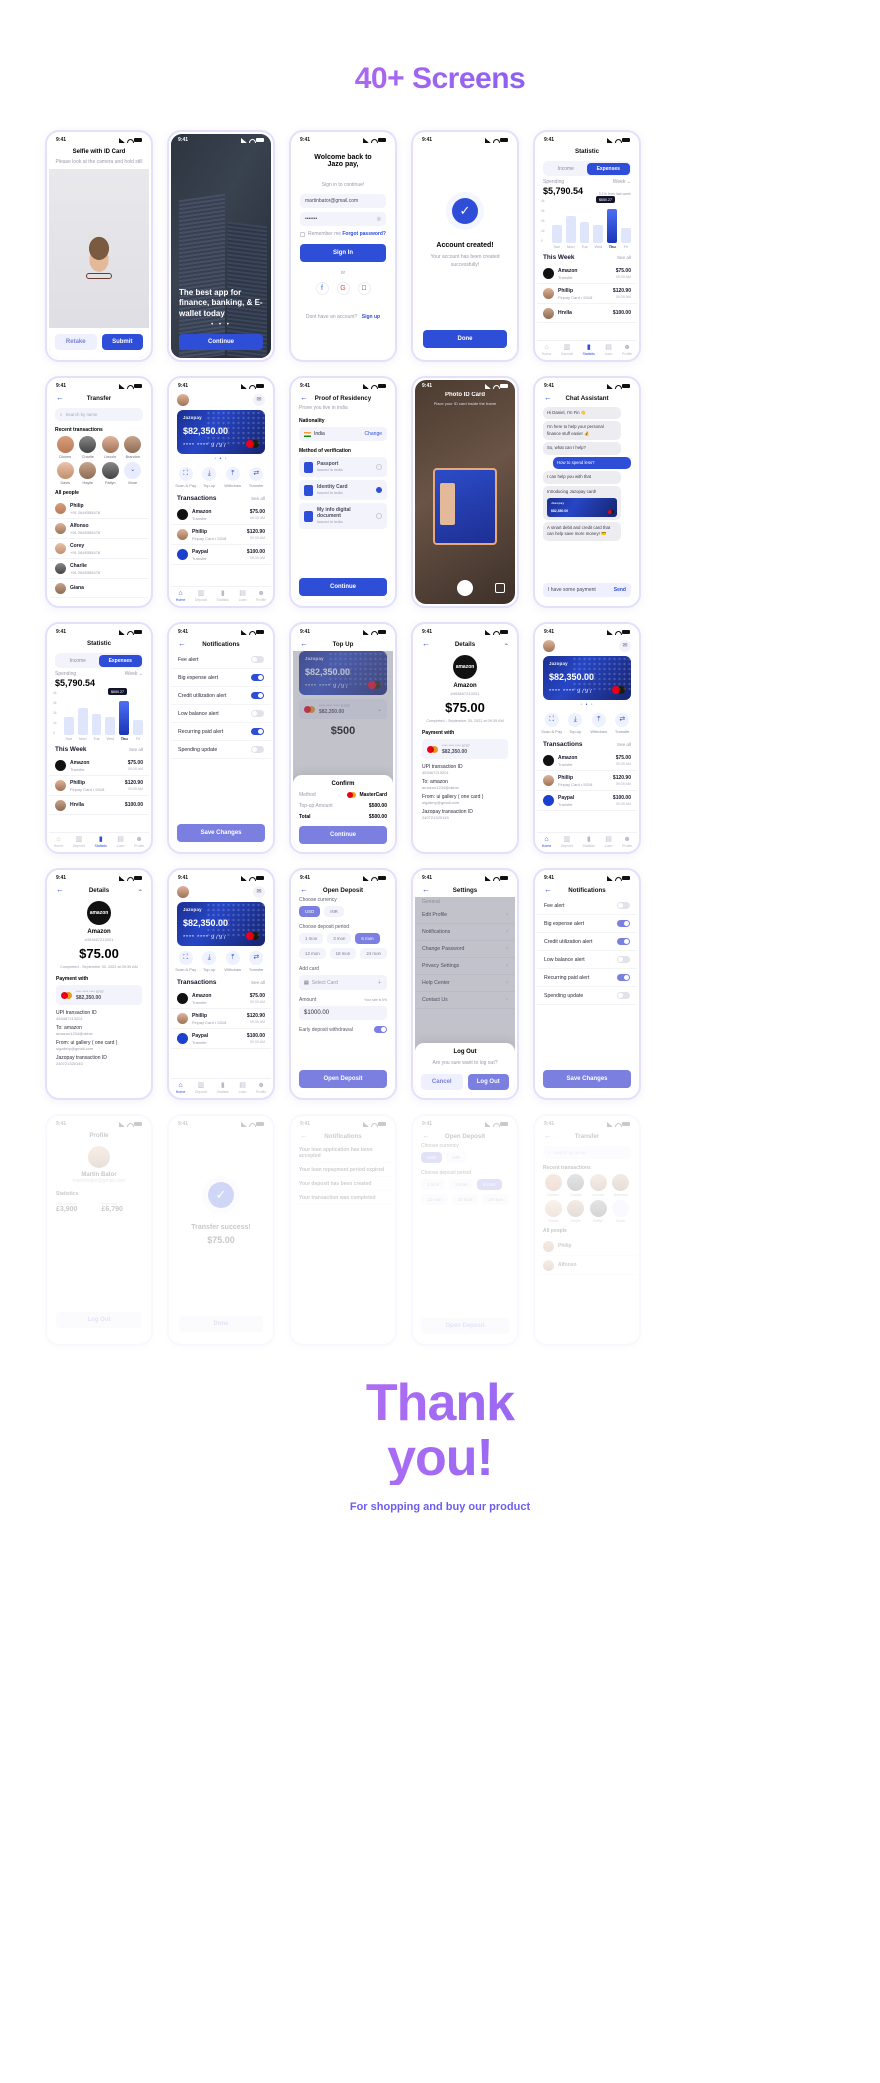 This screenshot has width=880, height=2083. I want to click on nav-home: ⌂ Home, so click(59, 842).